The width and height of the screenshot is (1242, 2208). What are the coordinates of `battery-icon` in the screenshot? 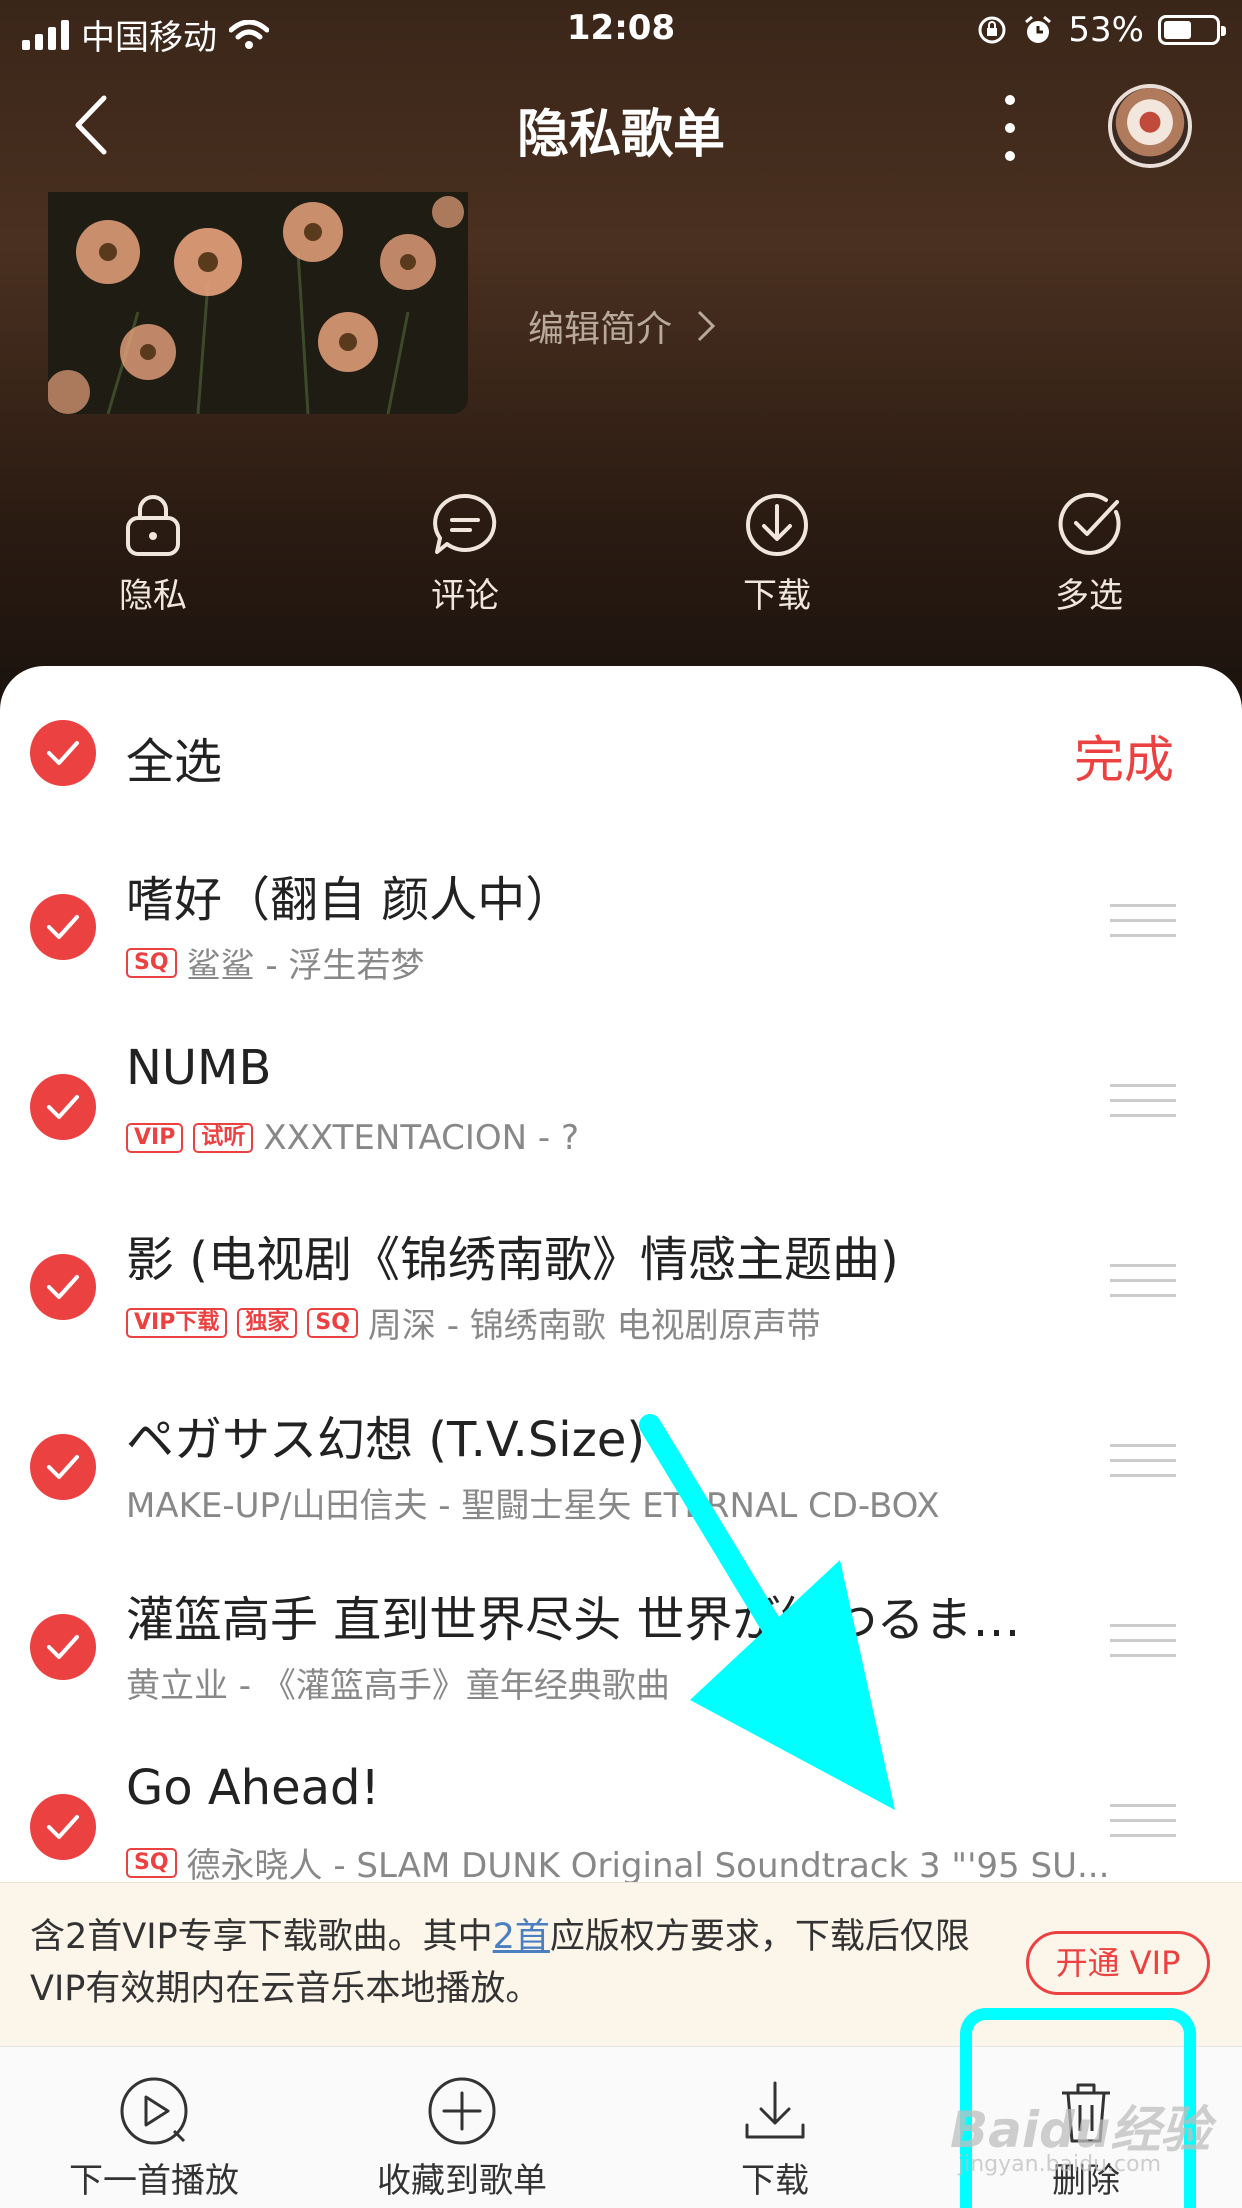 It's located at (1192, 30).